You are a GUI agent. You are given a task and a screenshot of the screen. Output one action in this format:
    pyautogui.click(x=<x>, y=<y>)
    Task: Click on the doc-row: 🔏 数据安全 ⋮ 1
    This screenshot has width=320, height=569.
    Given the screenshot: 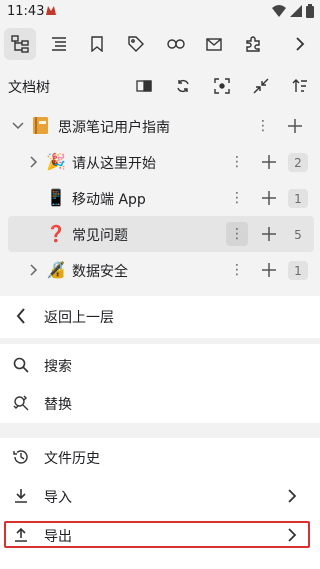 What is the action you would take?
    pyautogui.click(x=160, y=270)
    